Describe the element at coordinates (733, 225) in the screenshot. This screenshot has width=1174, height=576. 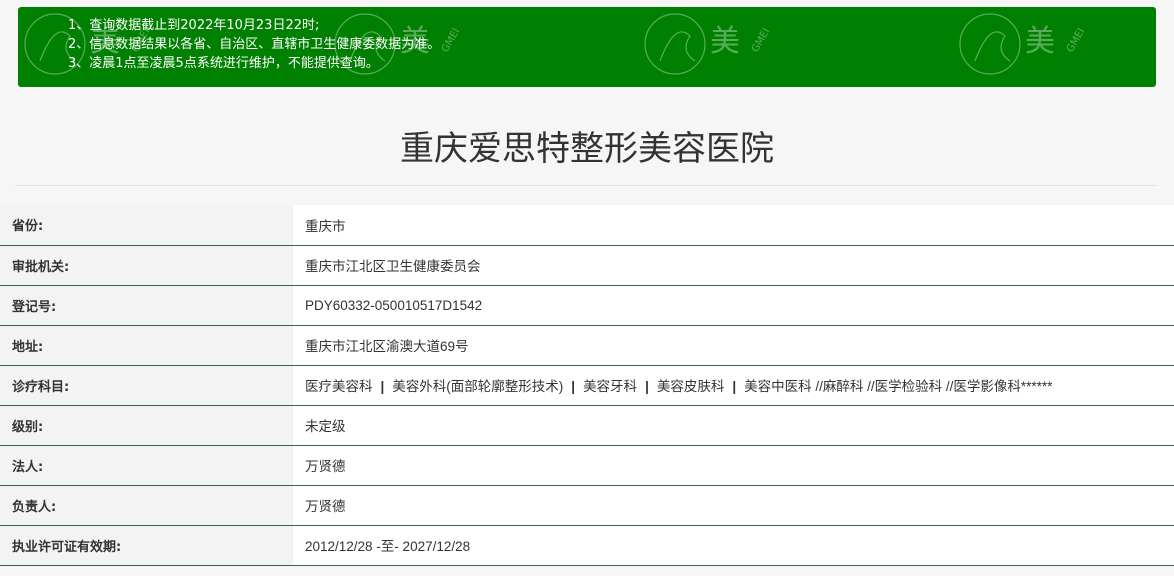
I see `row-value-province: 重庆市` at that location.